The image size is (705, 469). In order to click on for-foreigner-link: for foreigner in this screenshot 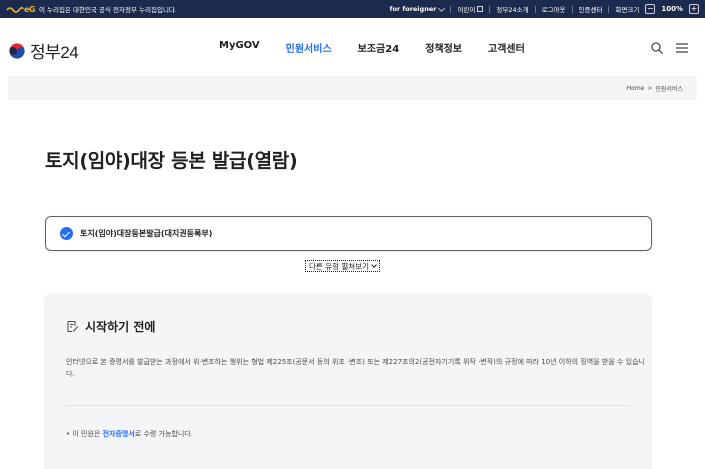, I will do `click(417, 8)`.